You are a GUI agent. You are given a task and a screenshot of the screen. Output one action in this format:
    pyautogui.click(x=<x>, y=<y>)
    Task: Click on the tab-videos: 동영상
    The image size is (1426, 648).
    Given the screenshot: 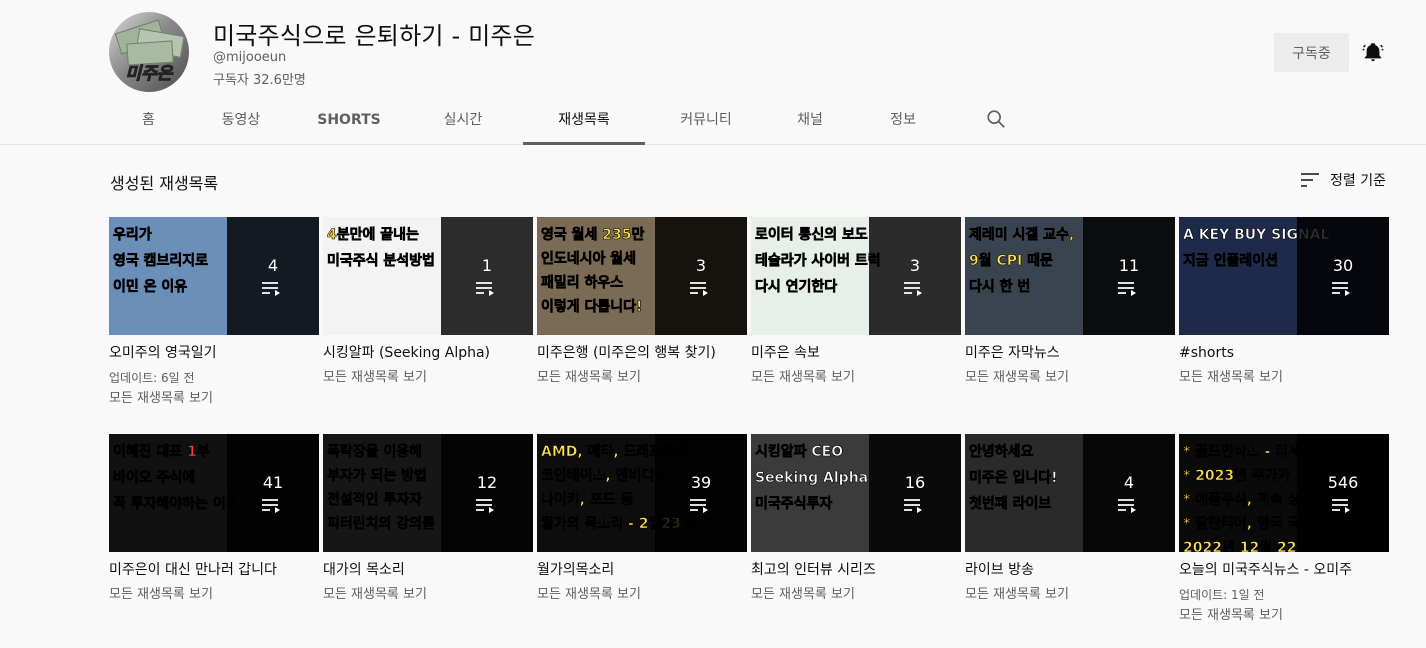 What is the action you would take?
    pyautogui.click(x=241, y=120)
    